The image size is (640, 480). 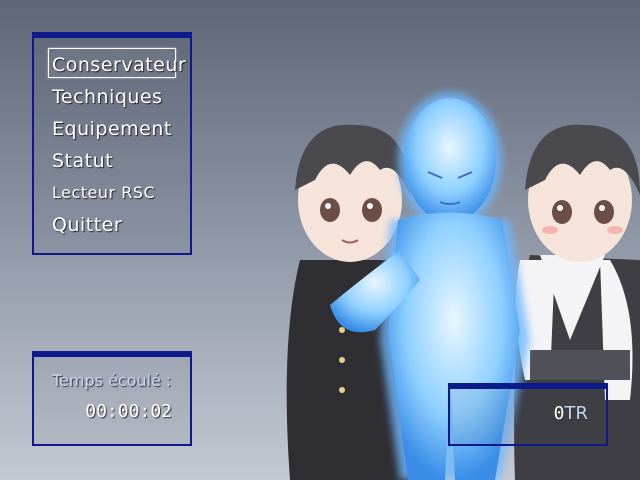 I want to click on menu-item-statut: Statut, so click(x=82, y=161).